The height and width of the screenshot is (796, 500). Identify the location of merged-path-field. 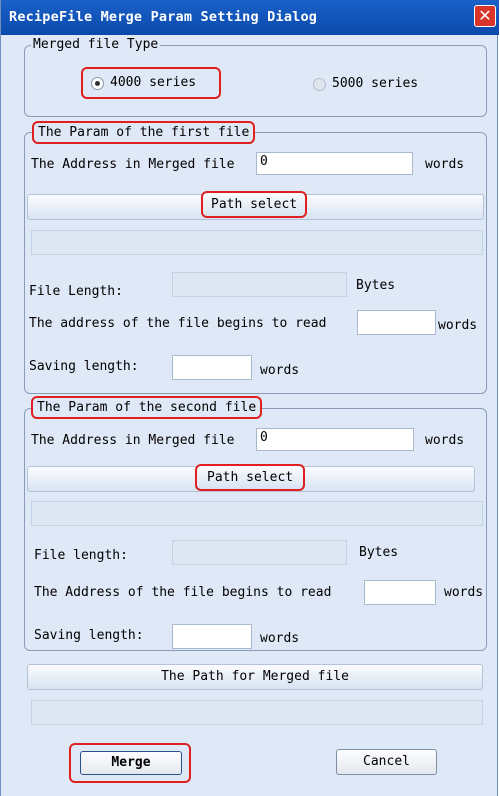
(257, 712).